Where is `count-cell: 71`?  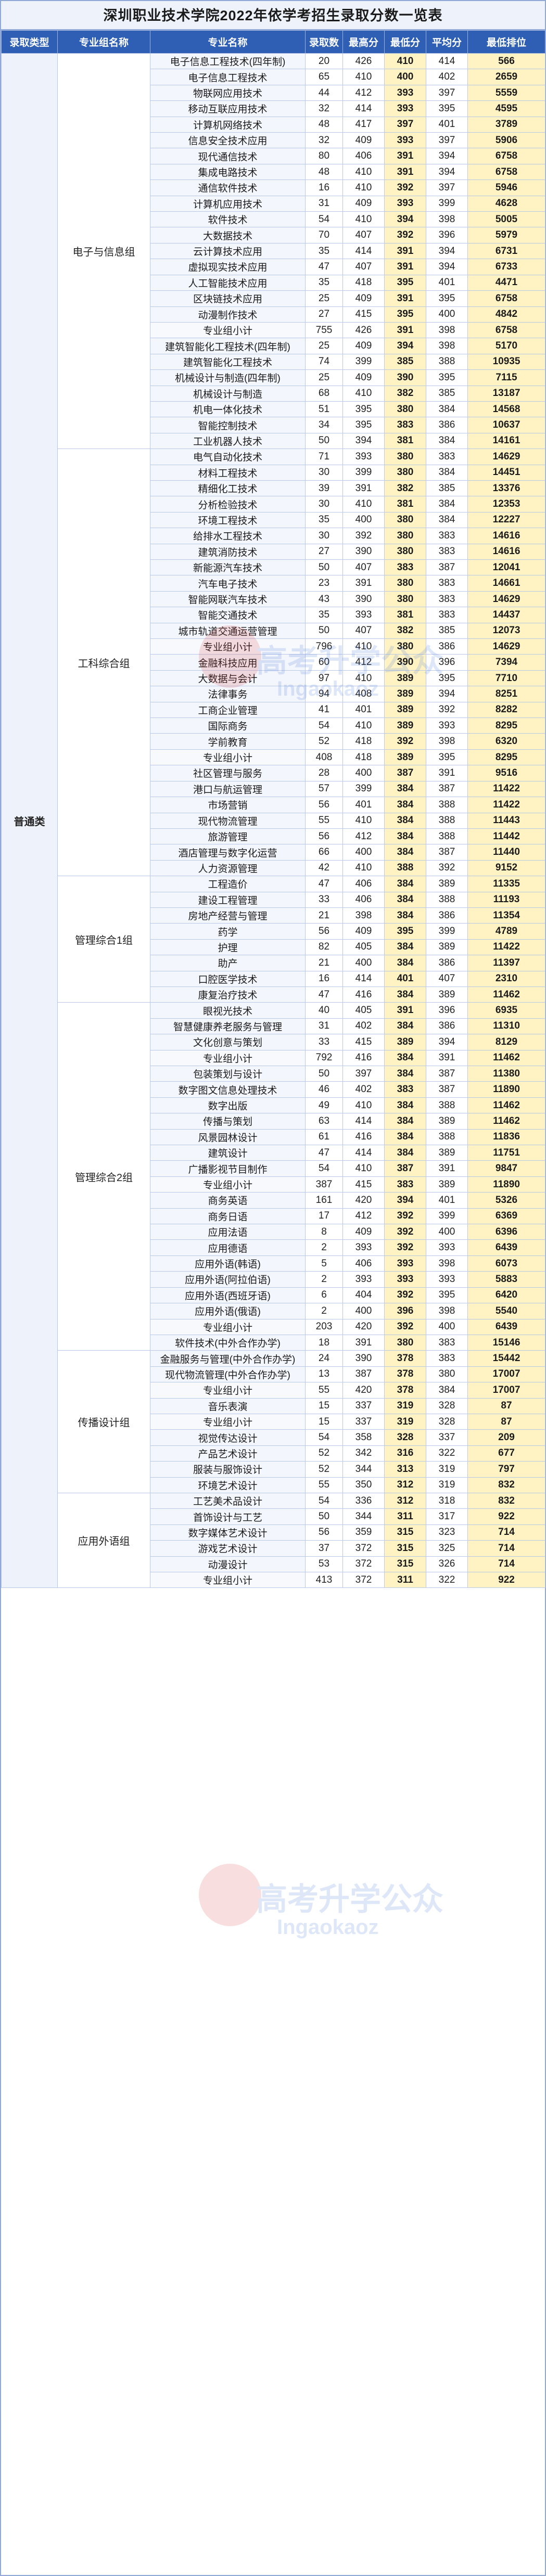
count-cell: 71 is located at coordinates (324, 456).